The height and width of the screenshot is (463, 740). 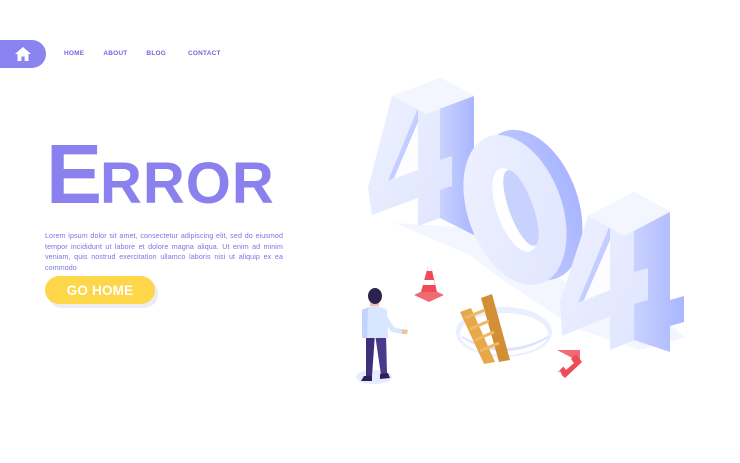 I want to click on digit-four-left, so click(x=421, y=156).